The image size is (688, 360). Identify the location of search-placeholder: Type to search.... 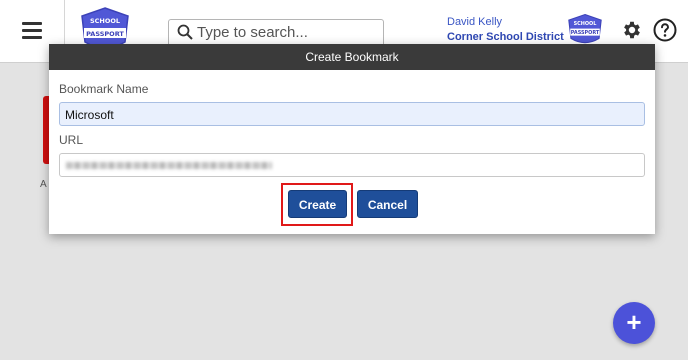
(252, 32).